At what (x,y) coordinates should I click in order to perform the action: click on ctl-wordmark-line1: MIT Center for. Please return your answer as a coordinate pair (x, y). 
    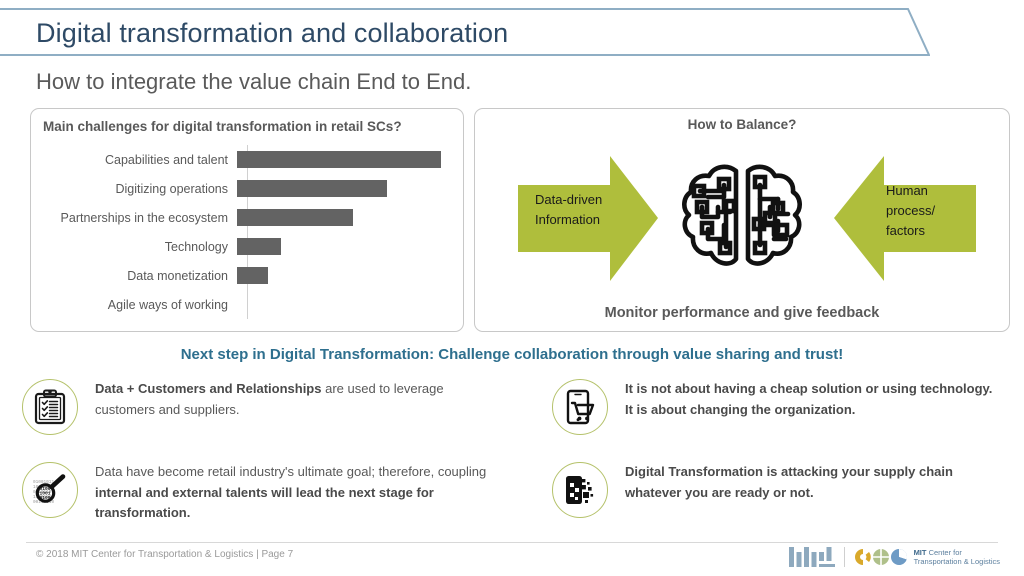
    Looking at the image, I should click on (957, 553).